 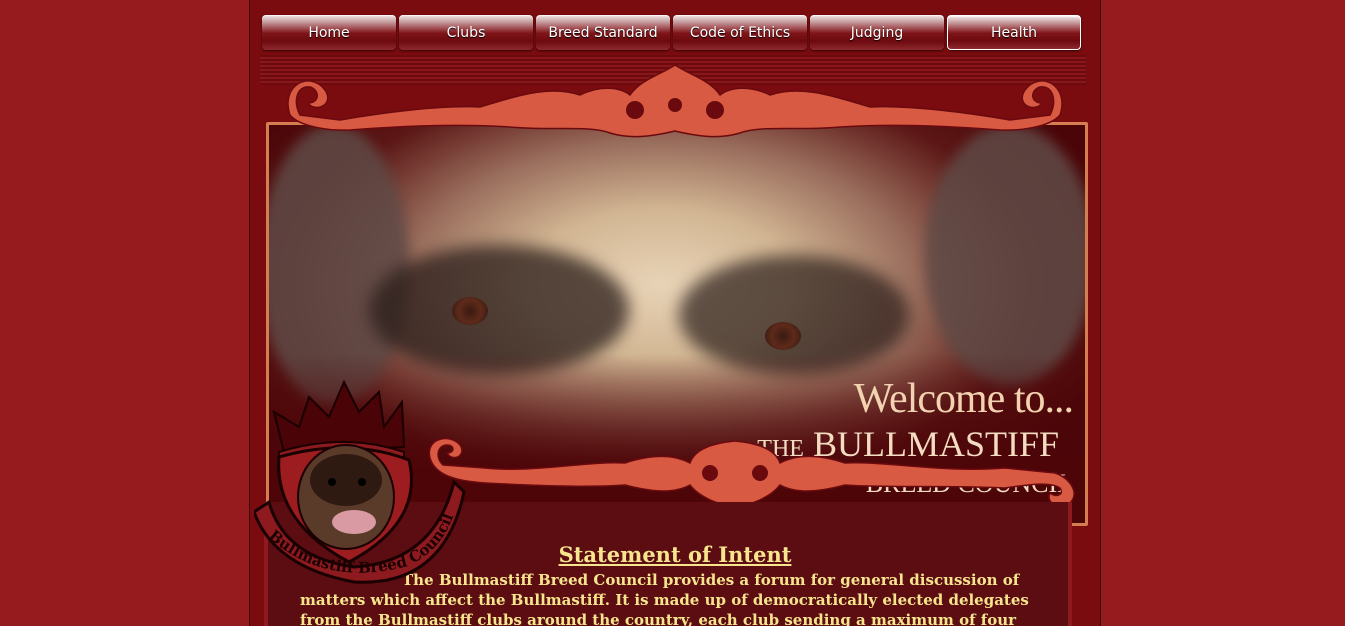 I want to click on bullmastiff-council-logo: Bullmastiff Breed Council, so click(x=360, y=481).